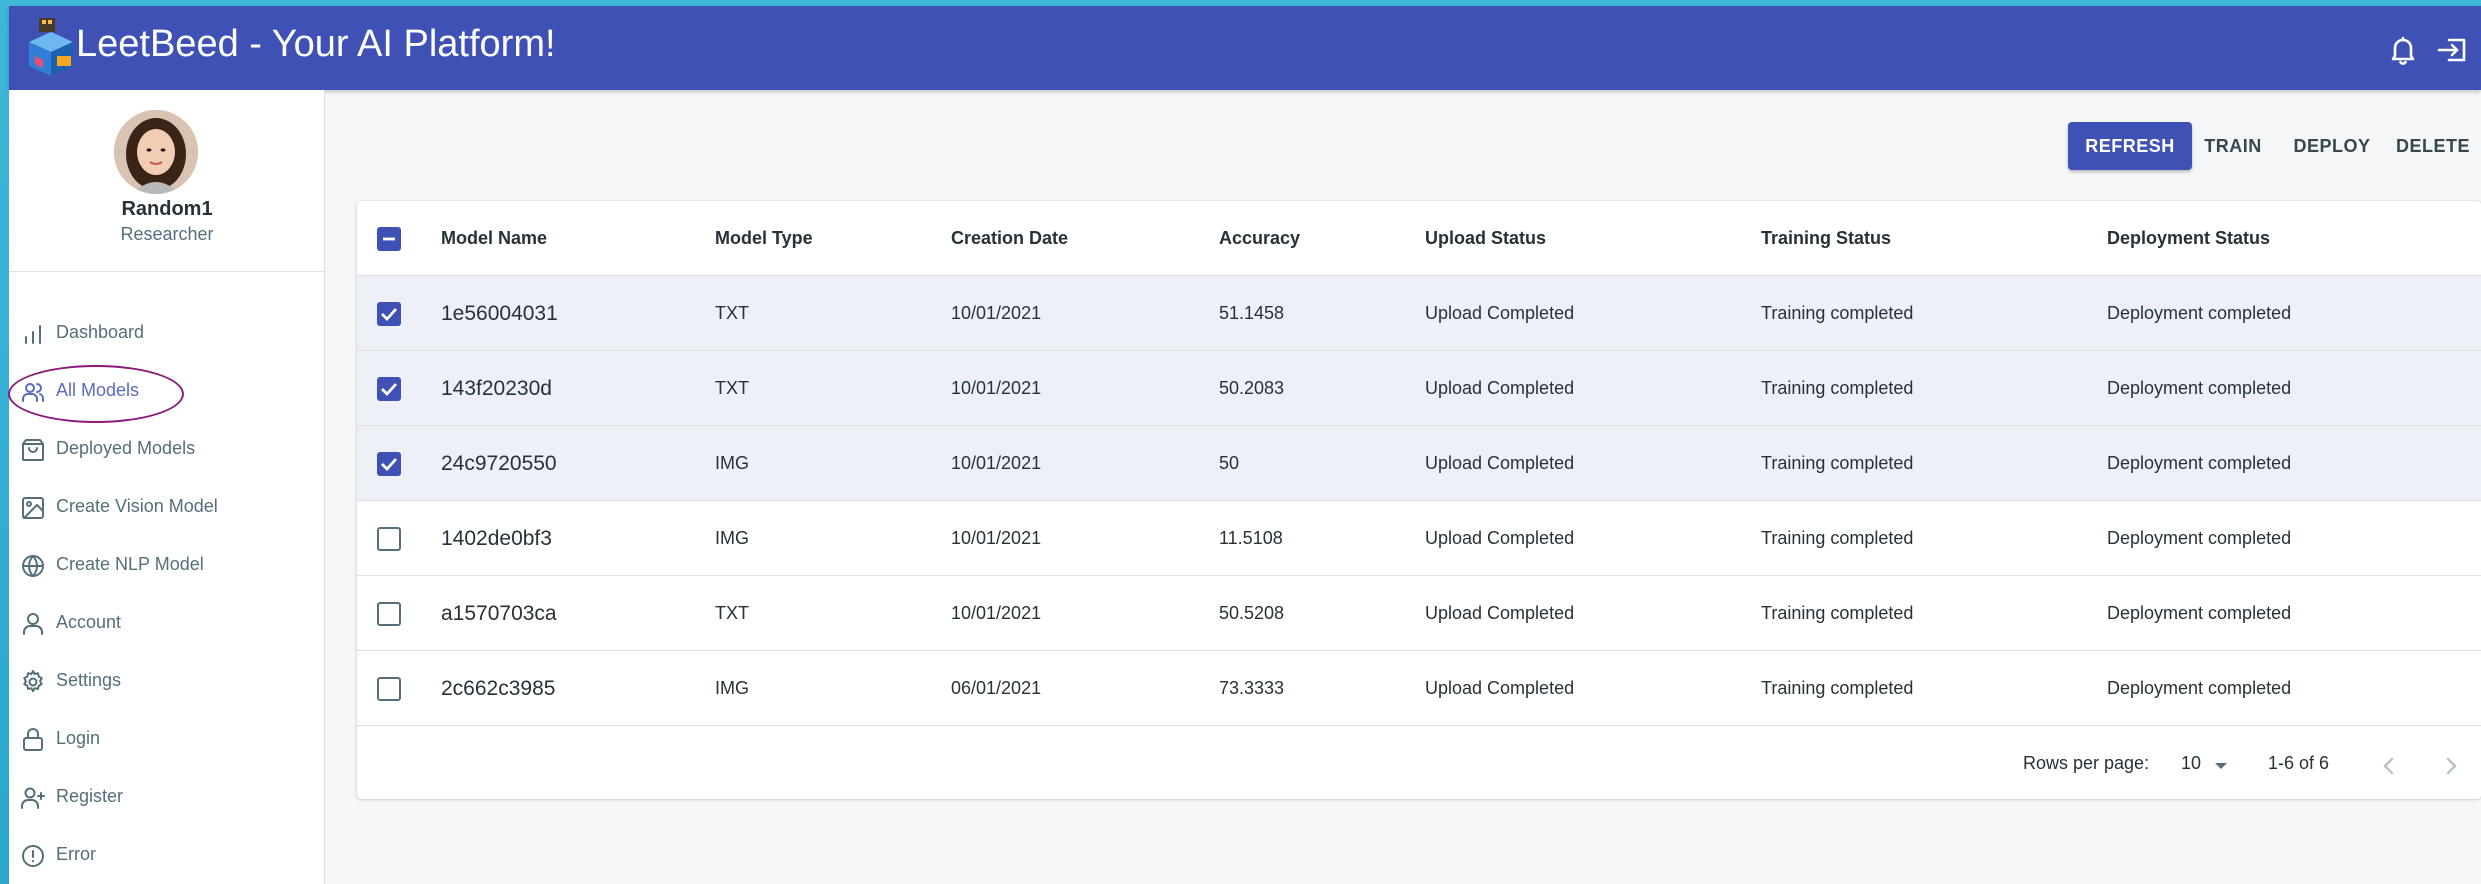 The width and height of the screenshot is (2481, 884). Describe the element at coordinates (167, 623) in the screenshot. I see `sidebar-item-account: Account` at that location.